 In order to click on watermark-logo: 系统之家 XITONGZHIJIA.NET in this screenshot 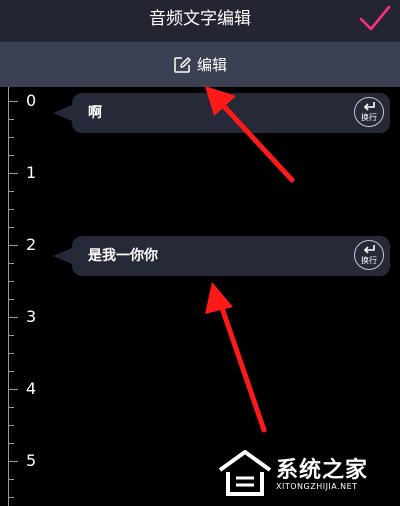, I will do `click(304, 474)`.